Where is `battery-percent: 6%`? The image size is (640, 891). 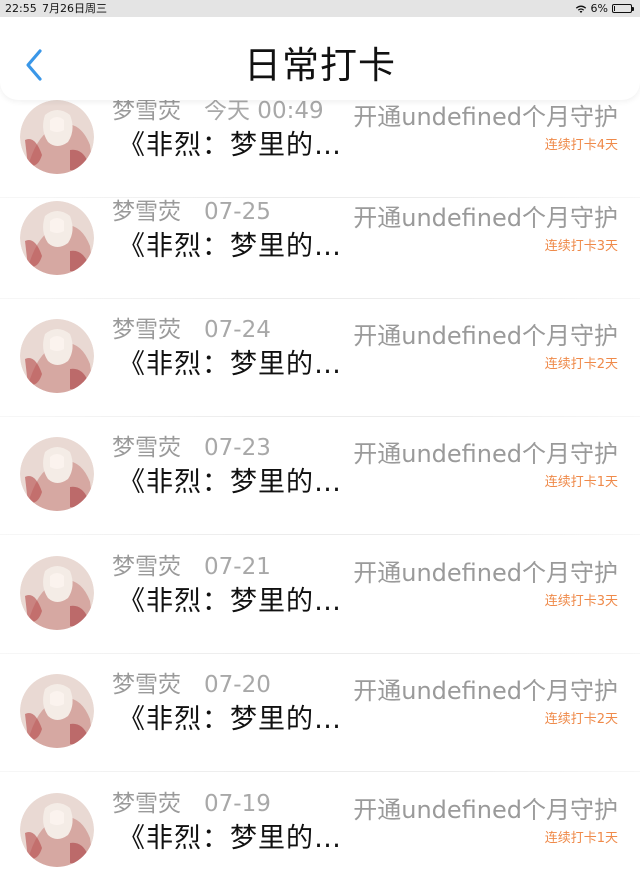
battery-percent: 6% is located at coordinates (599, 8).